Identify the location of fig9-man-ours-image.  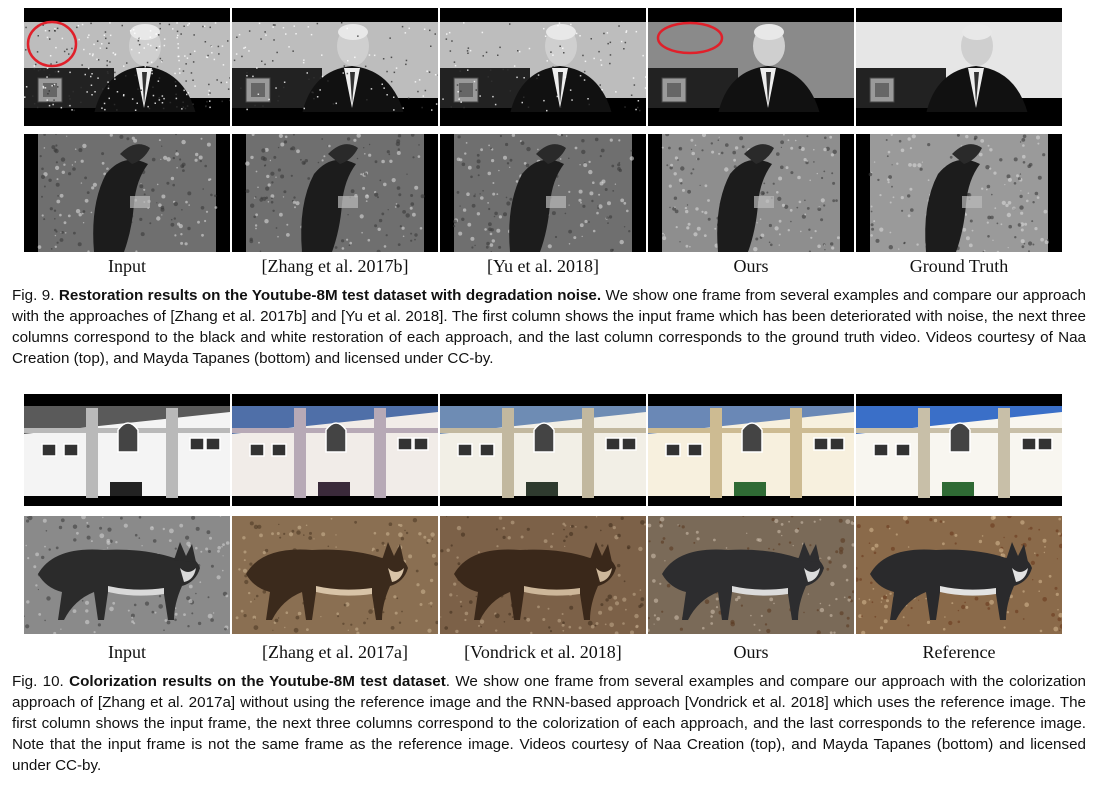
(751, 67).